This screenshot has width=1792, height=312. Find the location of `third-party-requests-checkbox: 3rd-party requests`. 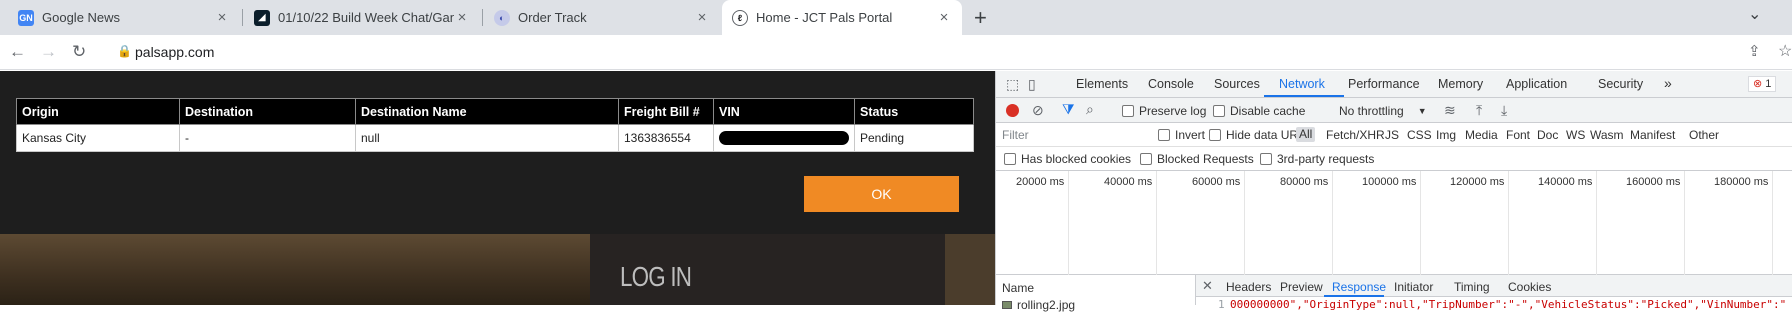

third-party-requests-checkbox: 3rd-party requests is located at coordinates (1317, 159).